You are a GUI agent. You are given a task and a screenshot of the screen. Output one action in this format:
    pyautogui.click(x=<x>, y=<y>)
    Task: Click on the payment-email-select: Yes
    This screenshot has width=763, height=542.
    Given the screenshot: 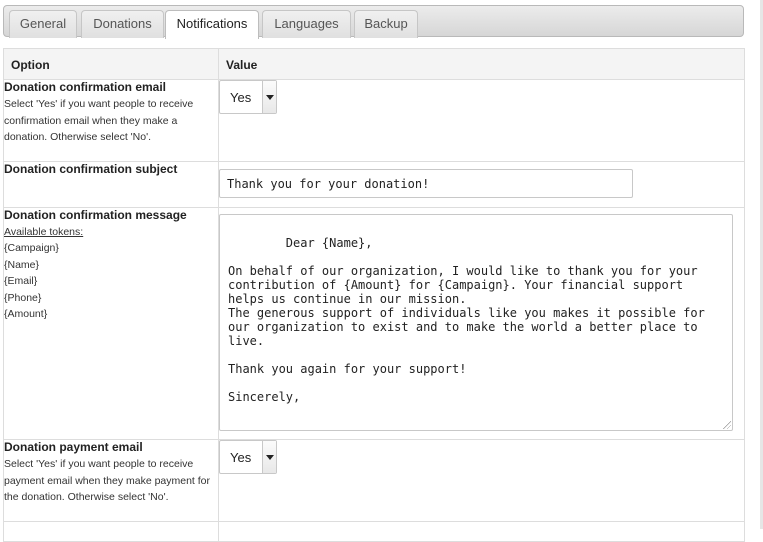 What is the action you would take?
    pyautogui.click(x=248, y=457)
    